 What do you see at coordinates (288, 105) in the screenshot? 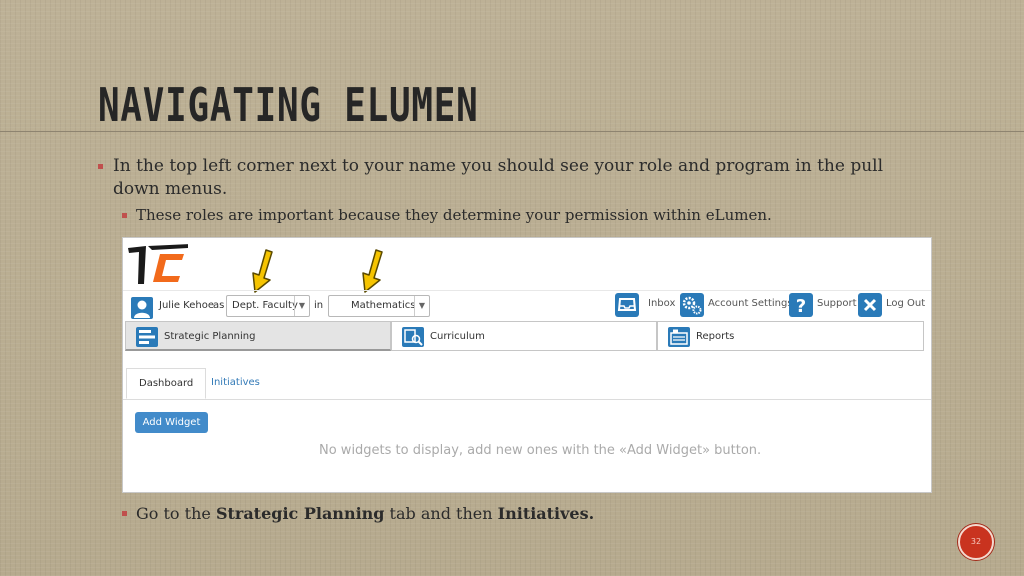
I see `slide-title: Navigating eLumen` at bounding box center [288, 105].